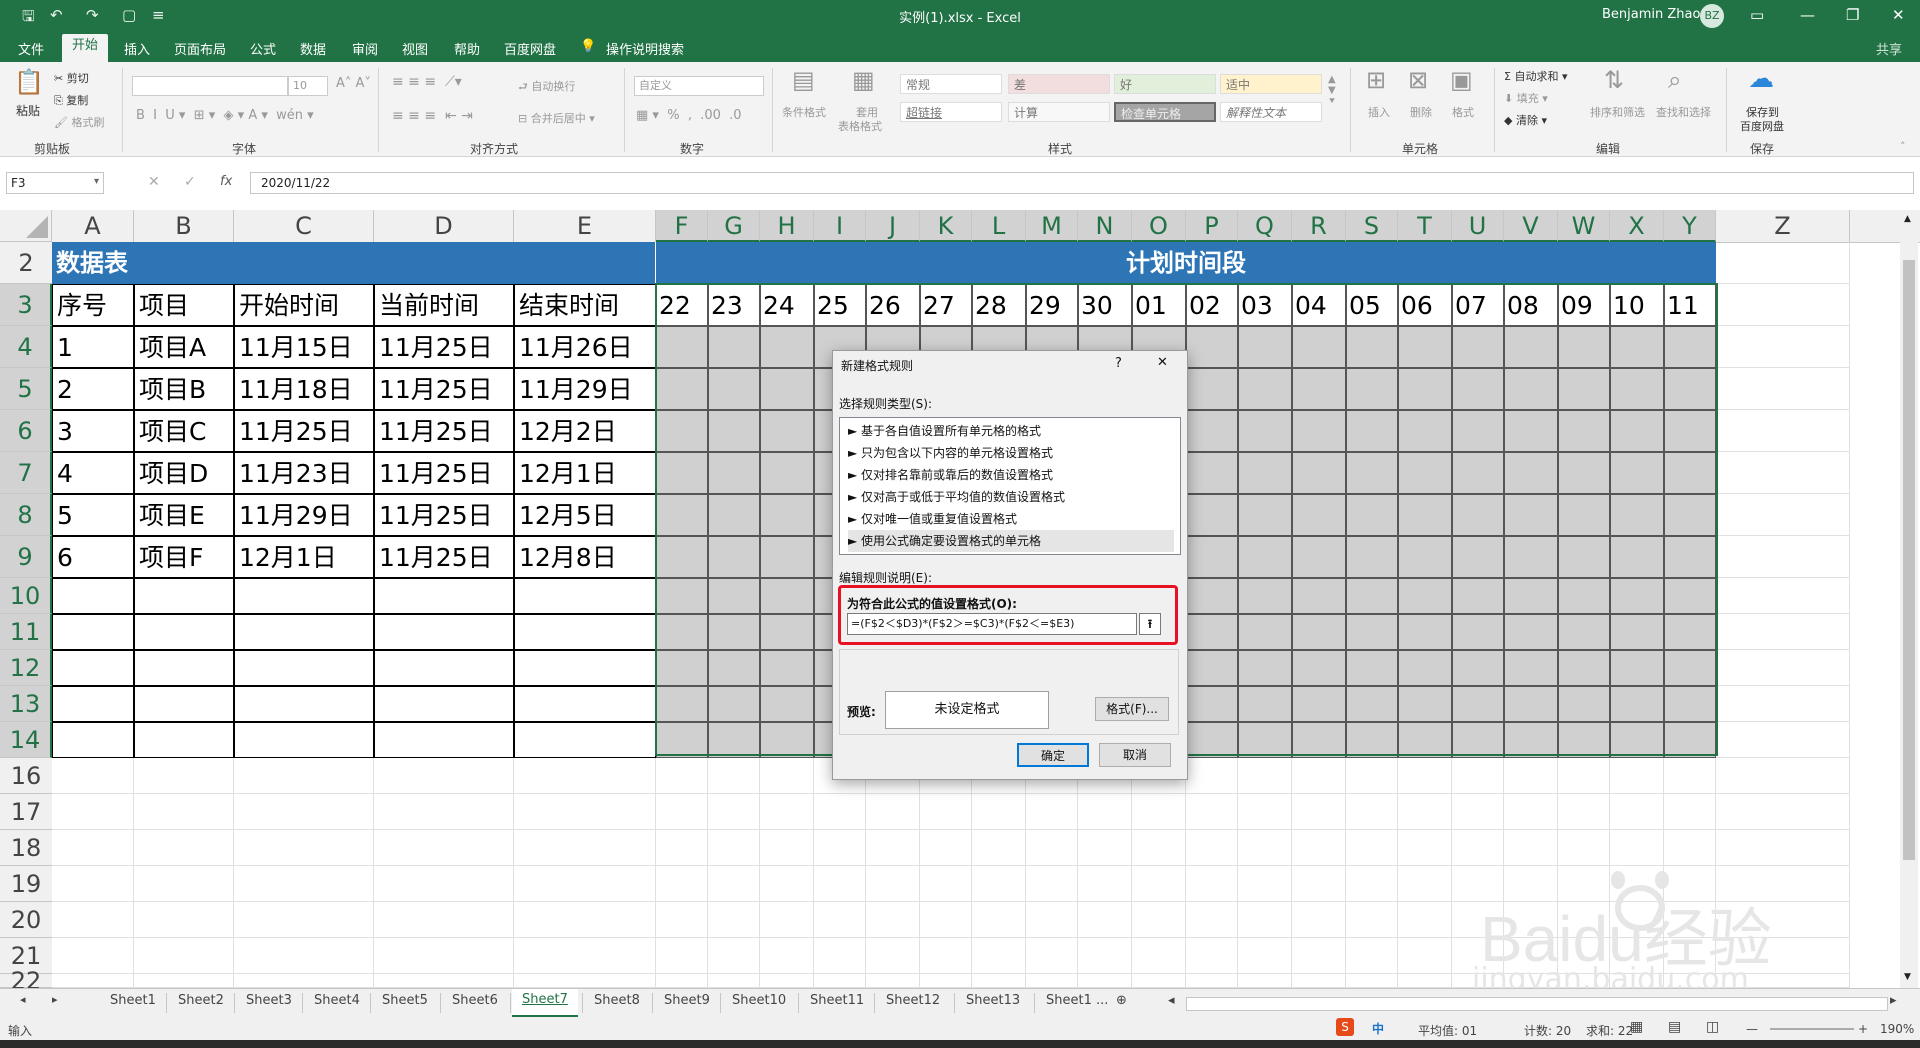  What do you see at coordinates (263, 48) in the screenshot?
I see `tab-formulas: 公式` at bounding box center [263, 48].